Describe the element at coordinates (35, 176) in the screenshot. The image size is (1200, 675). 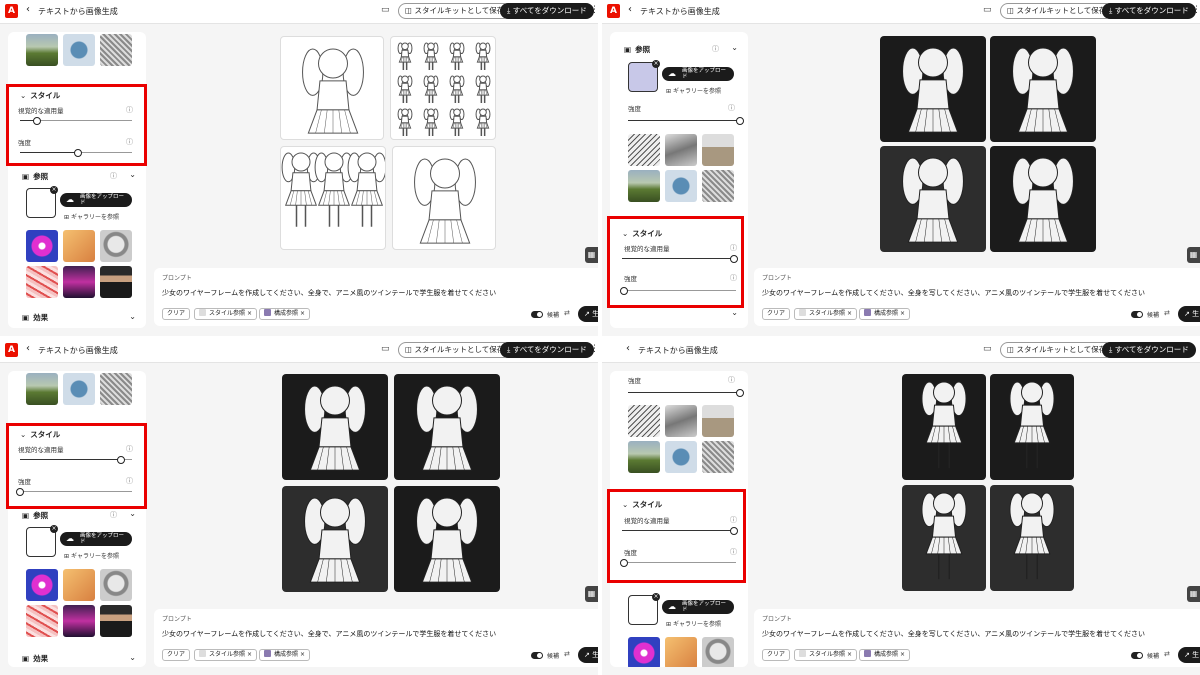
I see `reference-section-header: ▣ 参照` at that location.